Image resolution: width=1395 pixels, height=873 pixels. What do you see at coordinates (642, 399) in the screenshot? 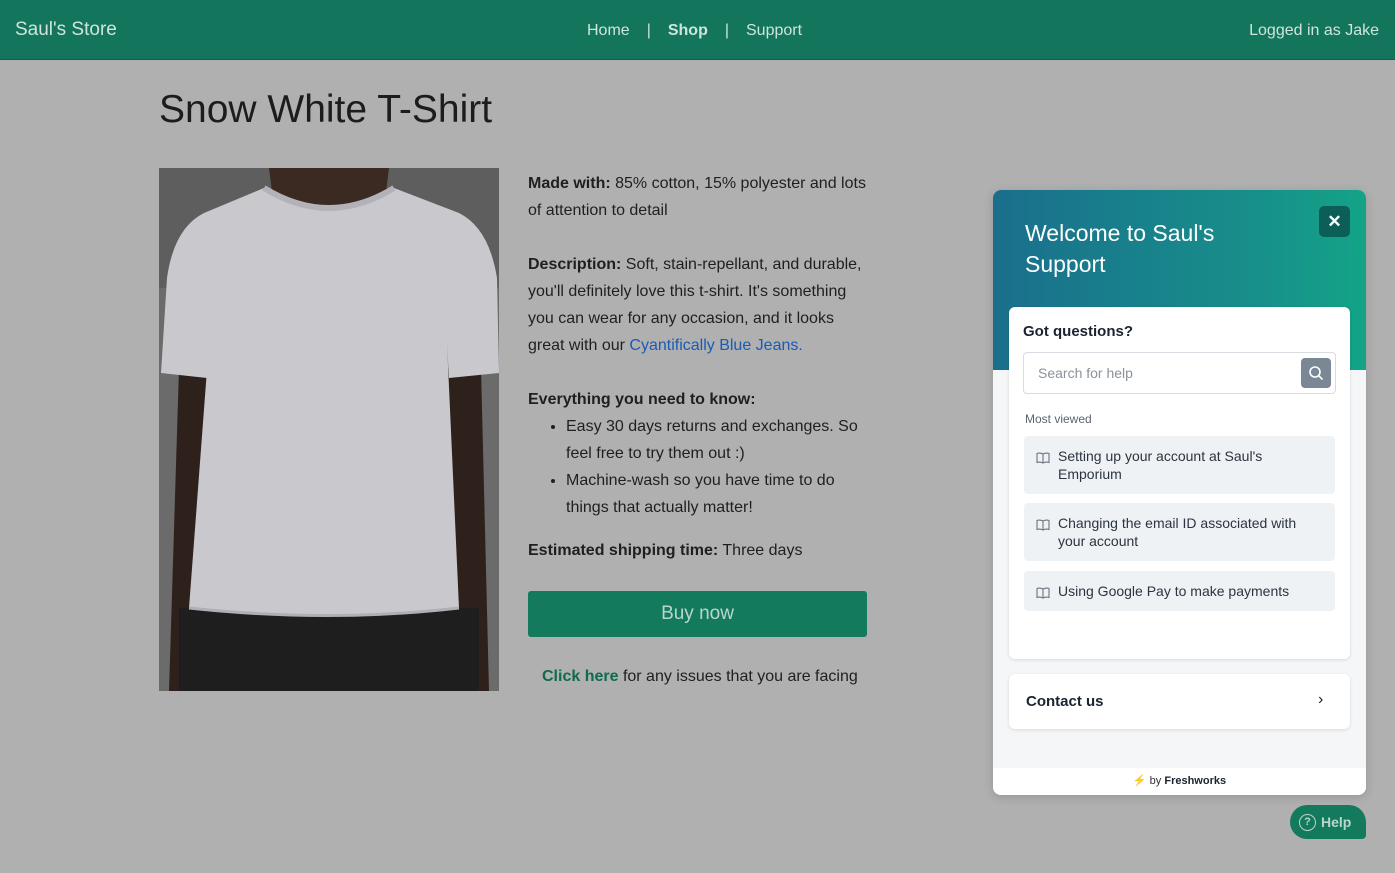
I see `know-label: Everything you need to know:` at bounding box center [642, 399].